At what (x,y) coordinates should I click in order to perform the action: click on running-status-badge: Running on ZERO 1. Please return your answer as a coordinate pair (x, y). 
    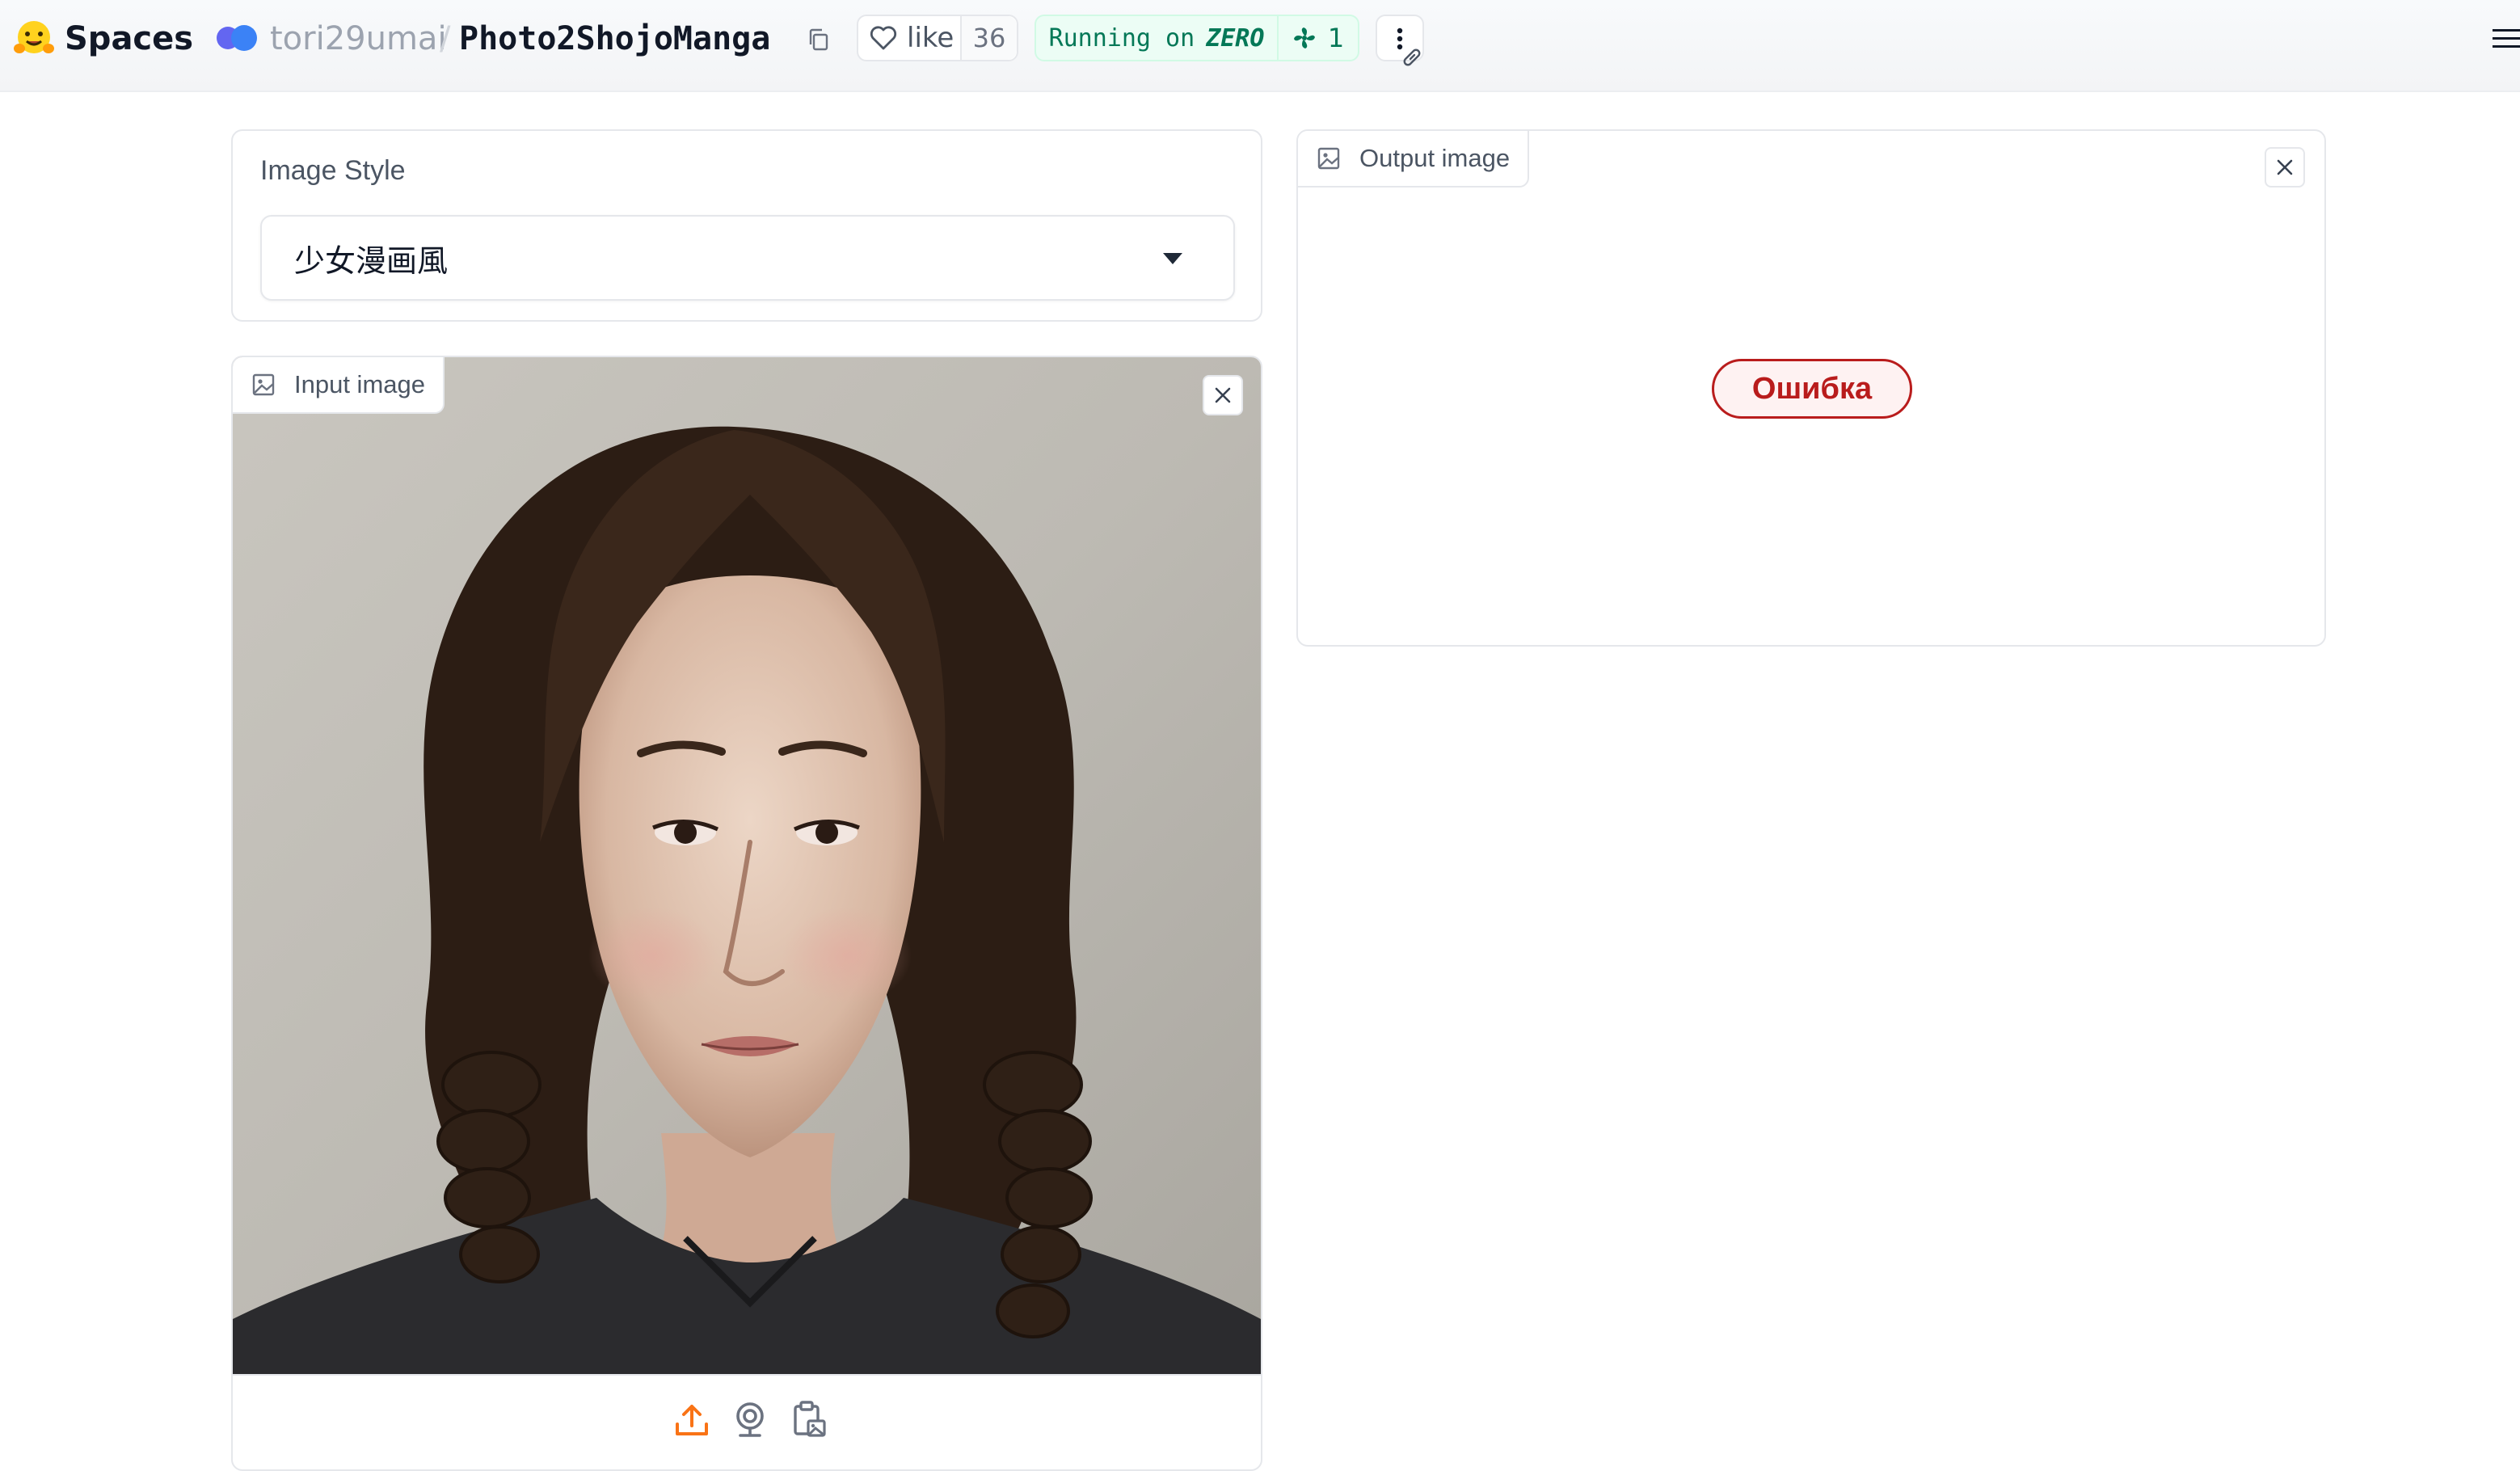
    Looking at the image, I should click on (1197, 38).